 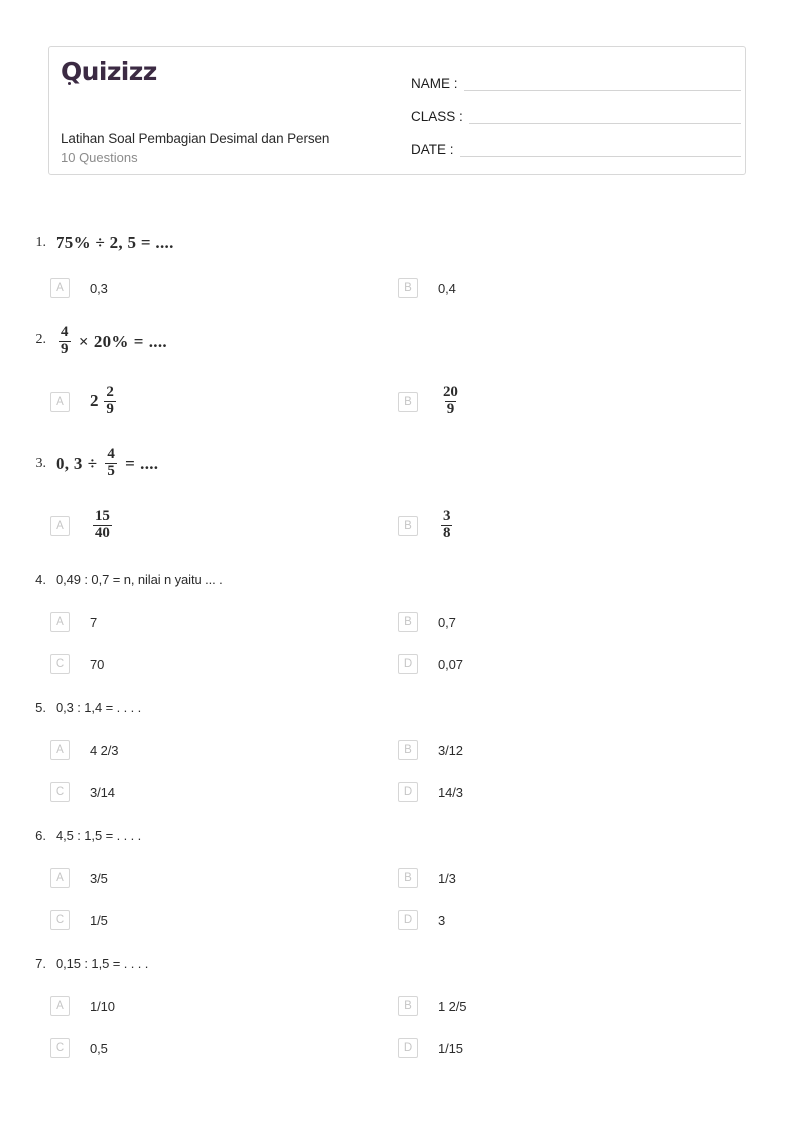 What do you see at coordinates (397, 963) in the screenshot?
I see `question-row: 7. 0,15 : 1,5 = . . . .` at bounding box center [397, 963].